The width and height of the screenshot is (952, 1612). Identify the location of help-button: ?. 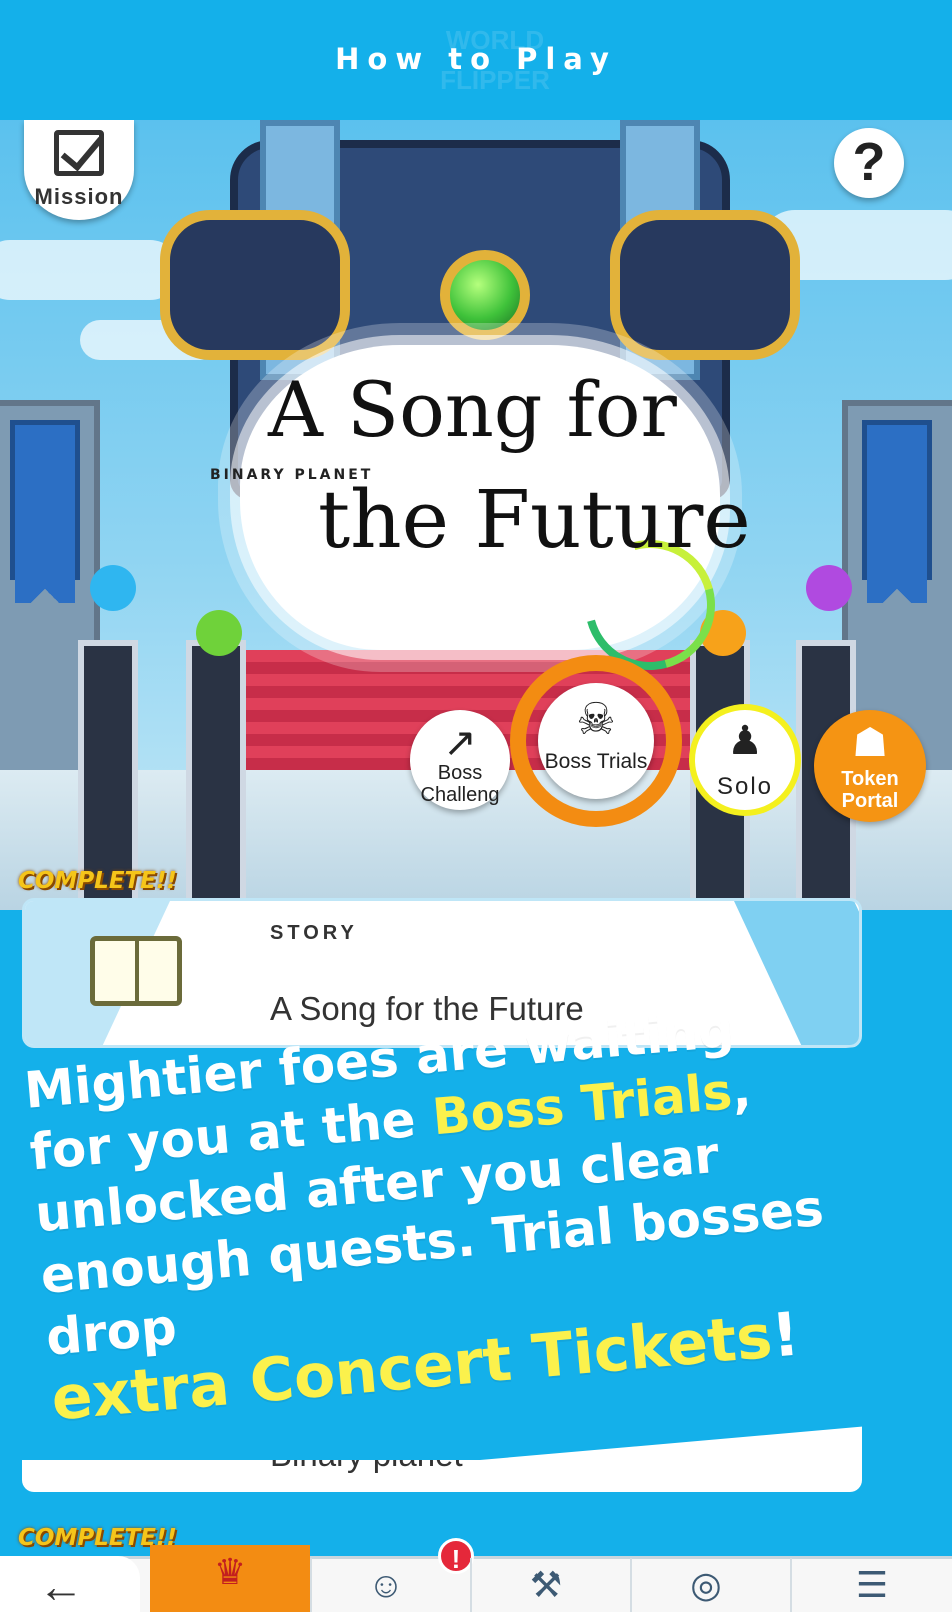
(869, 163).